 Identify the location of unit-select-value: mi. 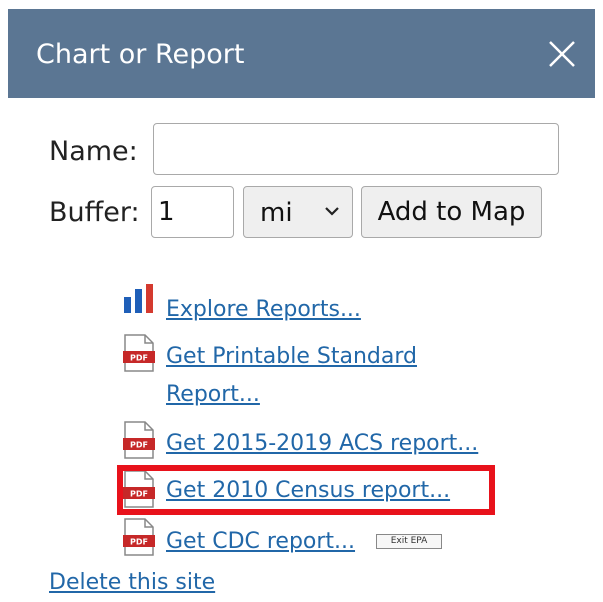
(276, 213).